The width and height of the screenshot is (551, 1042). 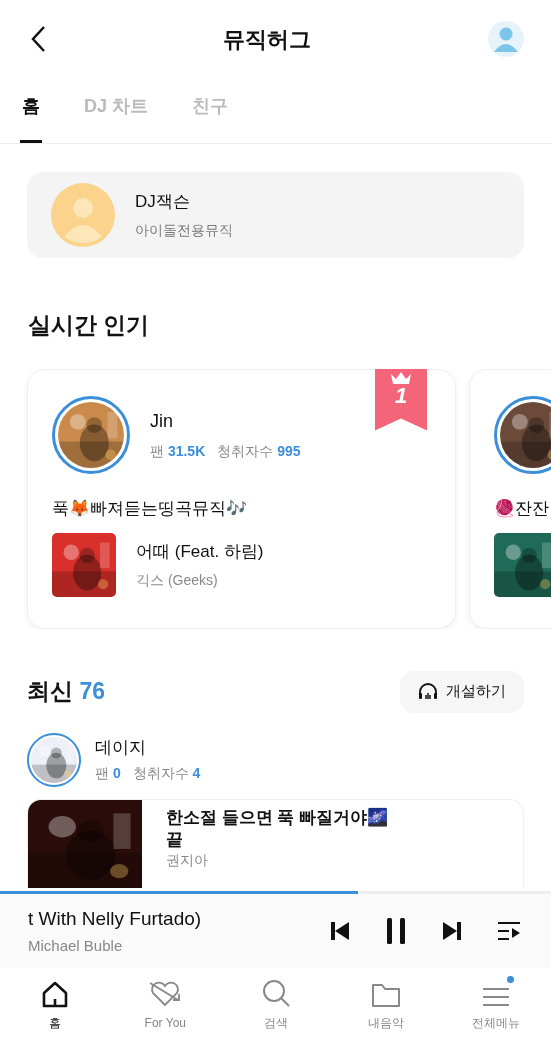 I want to click on listener-count: 청취자수 995, so click(x=259, y=451).